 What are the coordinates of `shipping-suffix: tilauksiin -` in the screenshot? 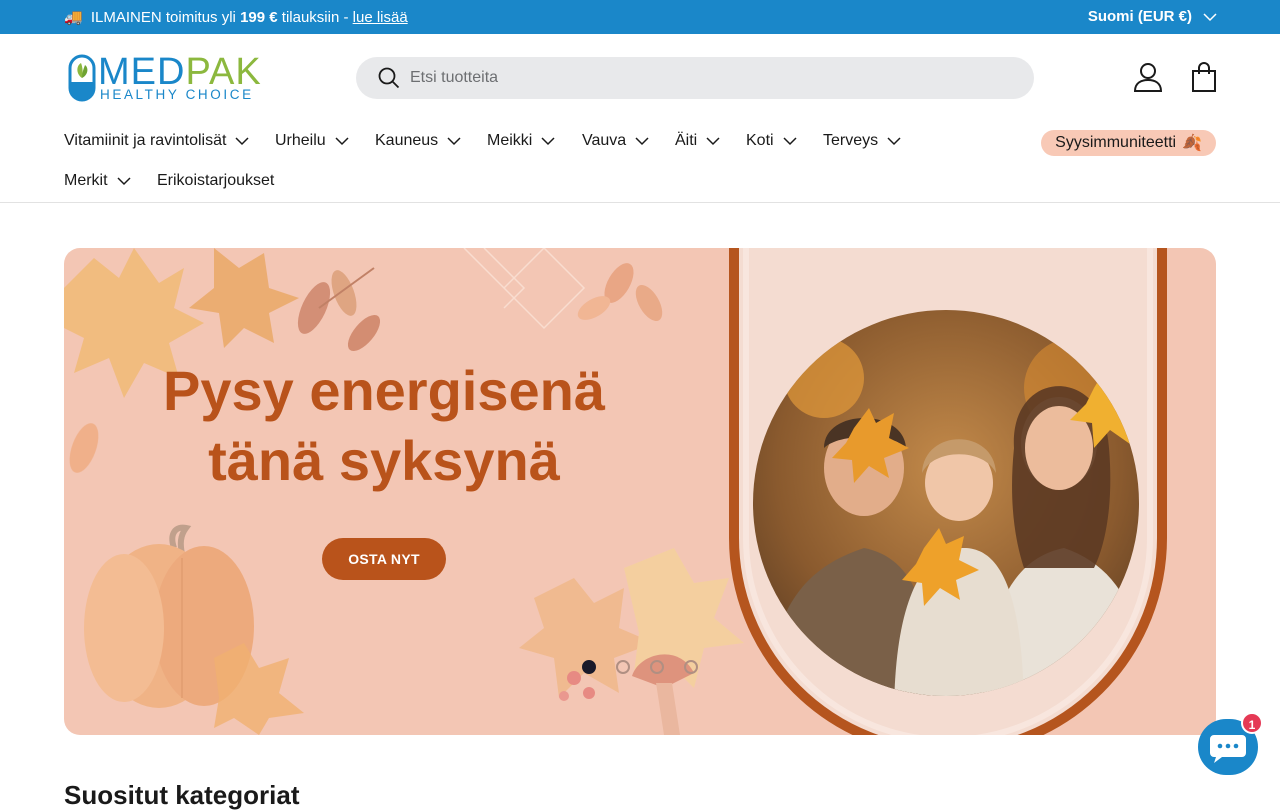 It's located at (315, 17).